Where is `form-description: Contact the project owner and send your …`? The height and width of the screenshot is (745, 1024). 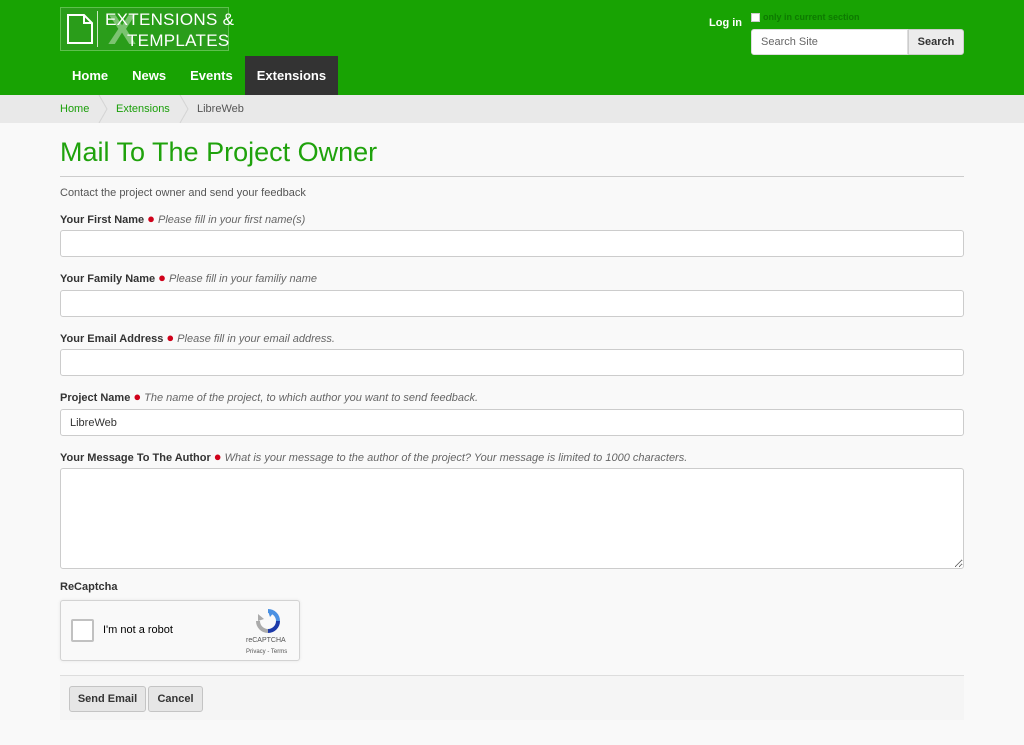
form-description: Contact the project owner and send your … is located at coordinates (183, 193).